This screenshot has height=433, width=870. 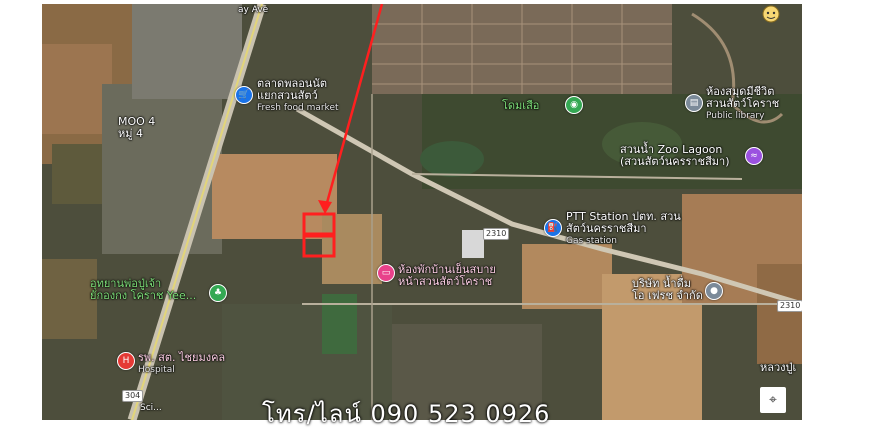 What do you see at coordinates (133, 396) in the screenshot?
I see `road-shield-304: 304` at bounding box center [133, 396].